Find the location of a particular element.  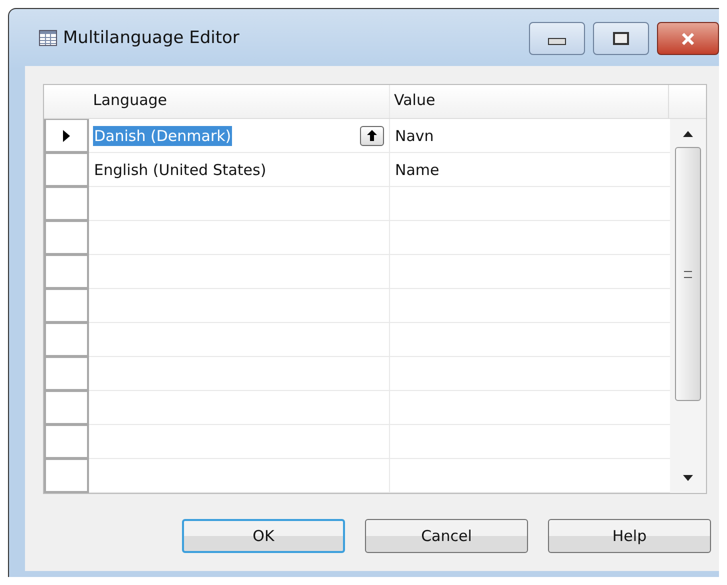

table-icon is located at coordinates (48, 38).